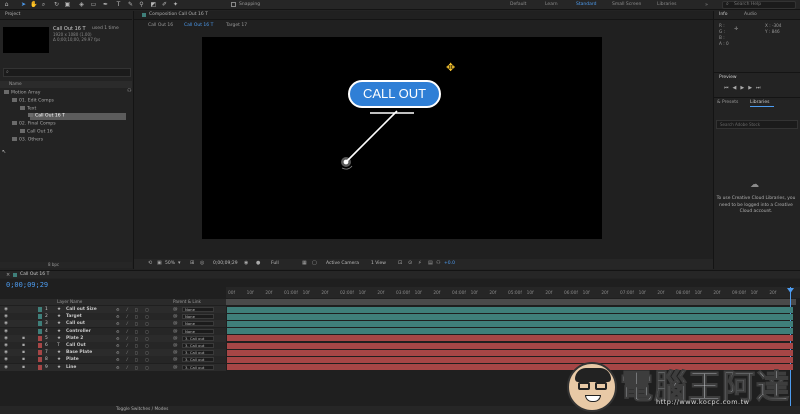 The image size is (800, 414). Describe the element at coordinates (113, 317) in the screenshot. I see `timeline-layer-row: ◉ 2 ★ Target ⚙ ⁄ ◻ ◻ @ None` at that location.